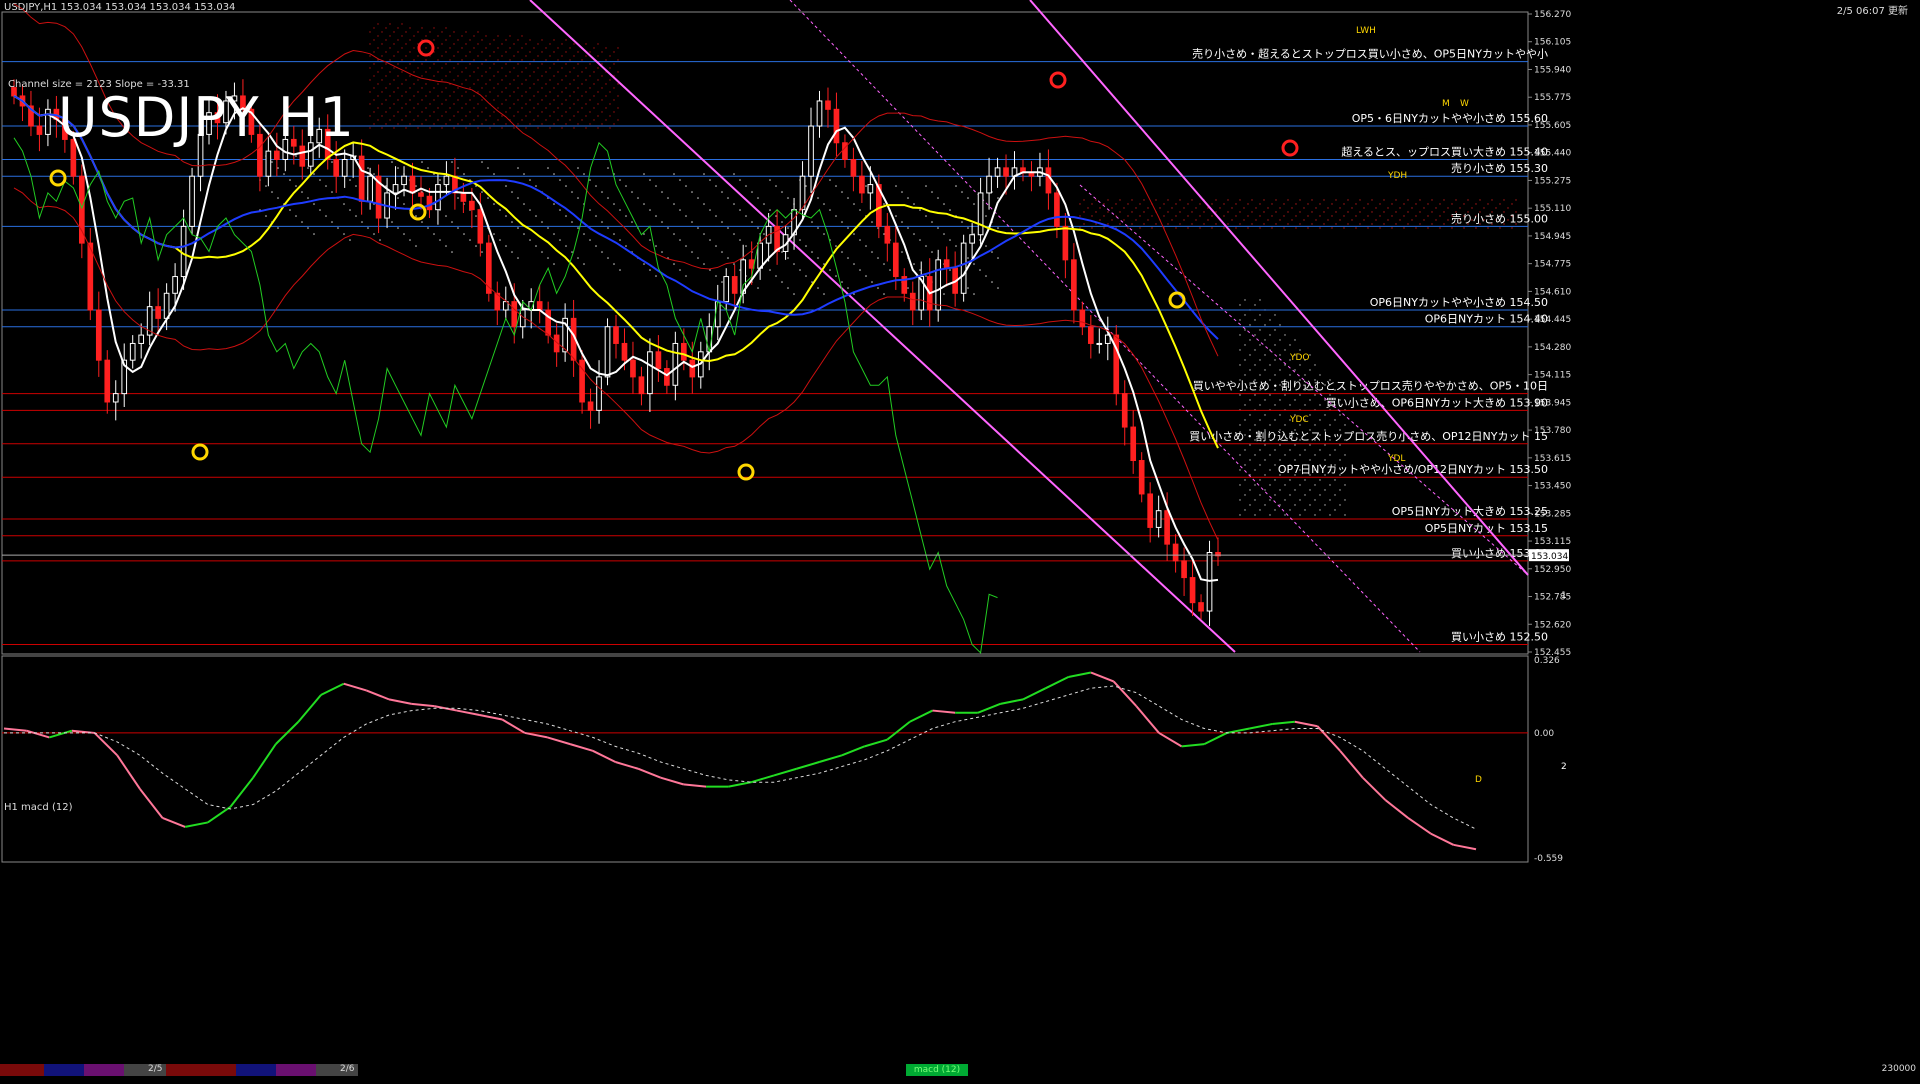 The width and height of the screenshot is (1920, 1084). Describe the element at coordinates (1547, 661) in the screenshot. I see `macd-y-tick-label: 0.326` at that location.